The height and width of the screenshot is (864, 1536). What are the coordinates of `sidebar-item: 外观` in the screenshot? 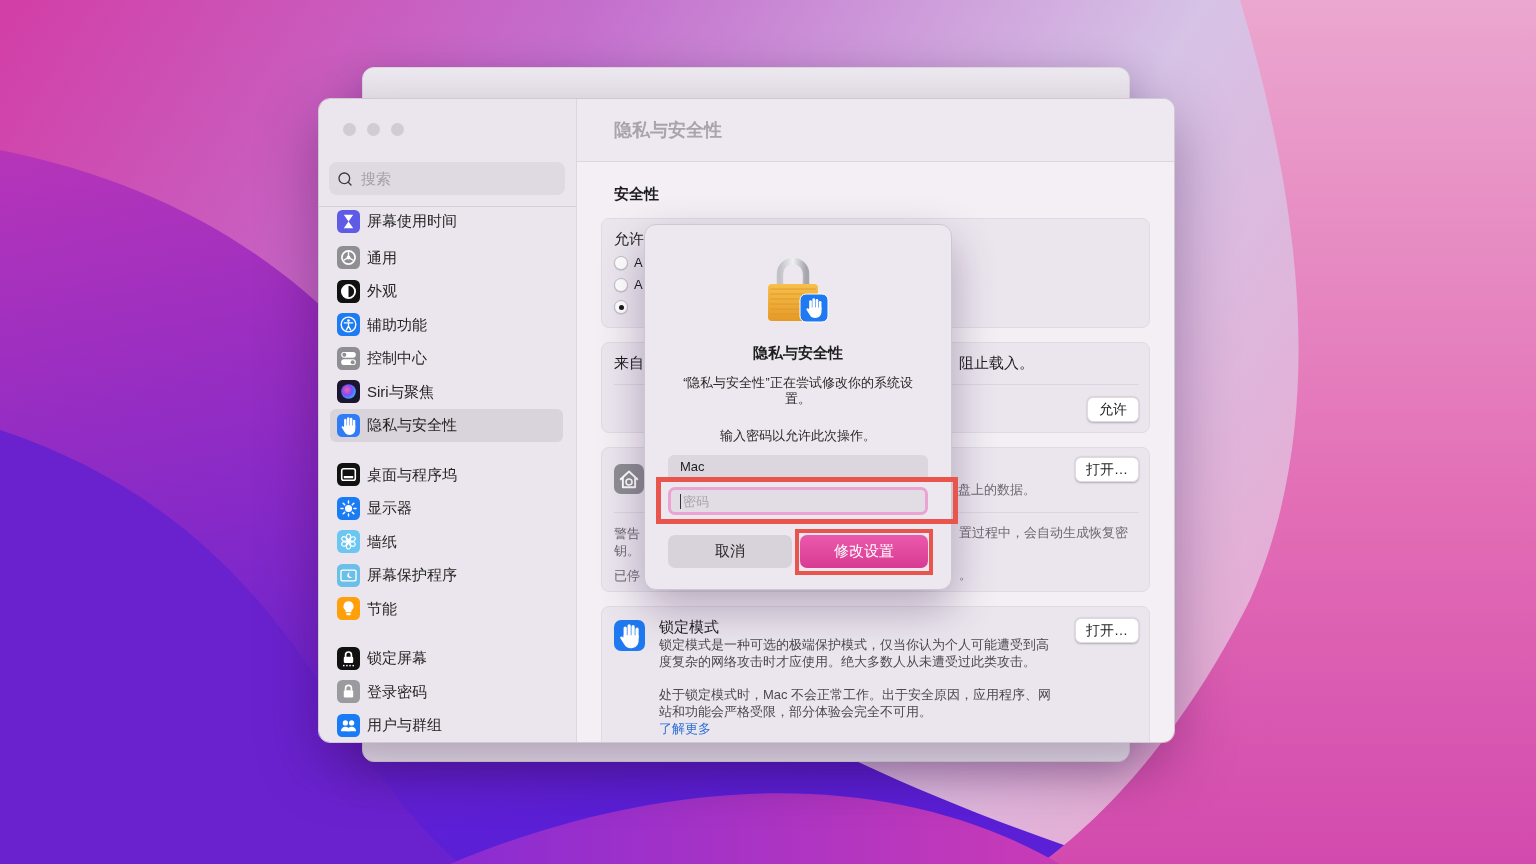 It's located at (446, 291).